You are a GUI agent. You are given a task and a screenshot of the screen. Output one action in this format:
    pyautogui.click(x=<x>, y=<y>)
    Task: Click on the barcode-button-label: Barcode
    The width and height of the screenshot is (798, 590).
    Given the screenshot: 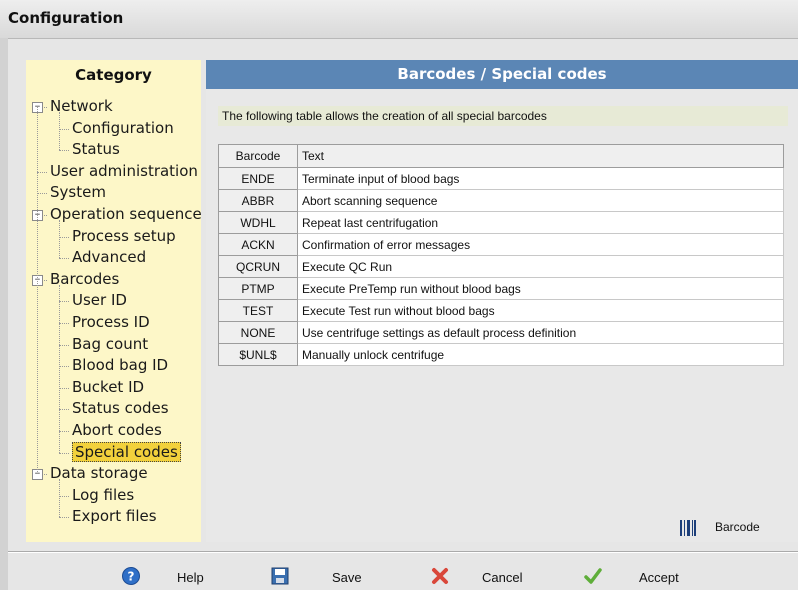 What is the action you would take?
    pyautogui.click(x=737, y=527)
    